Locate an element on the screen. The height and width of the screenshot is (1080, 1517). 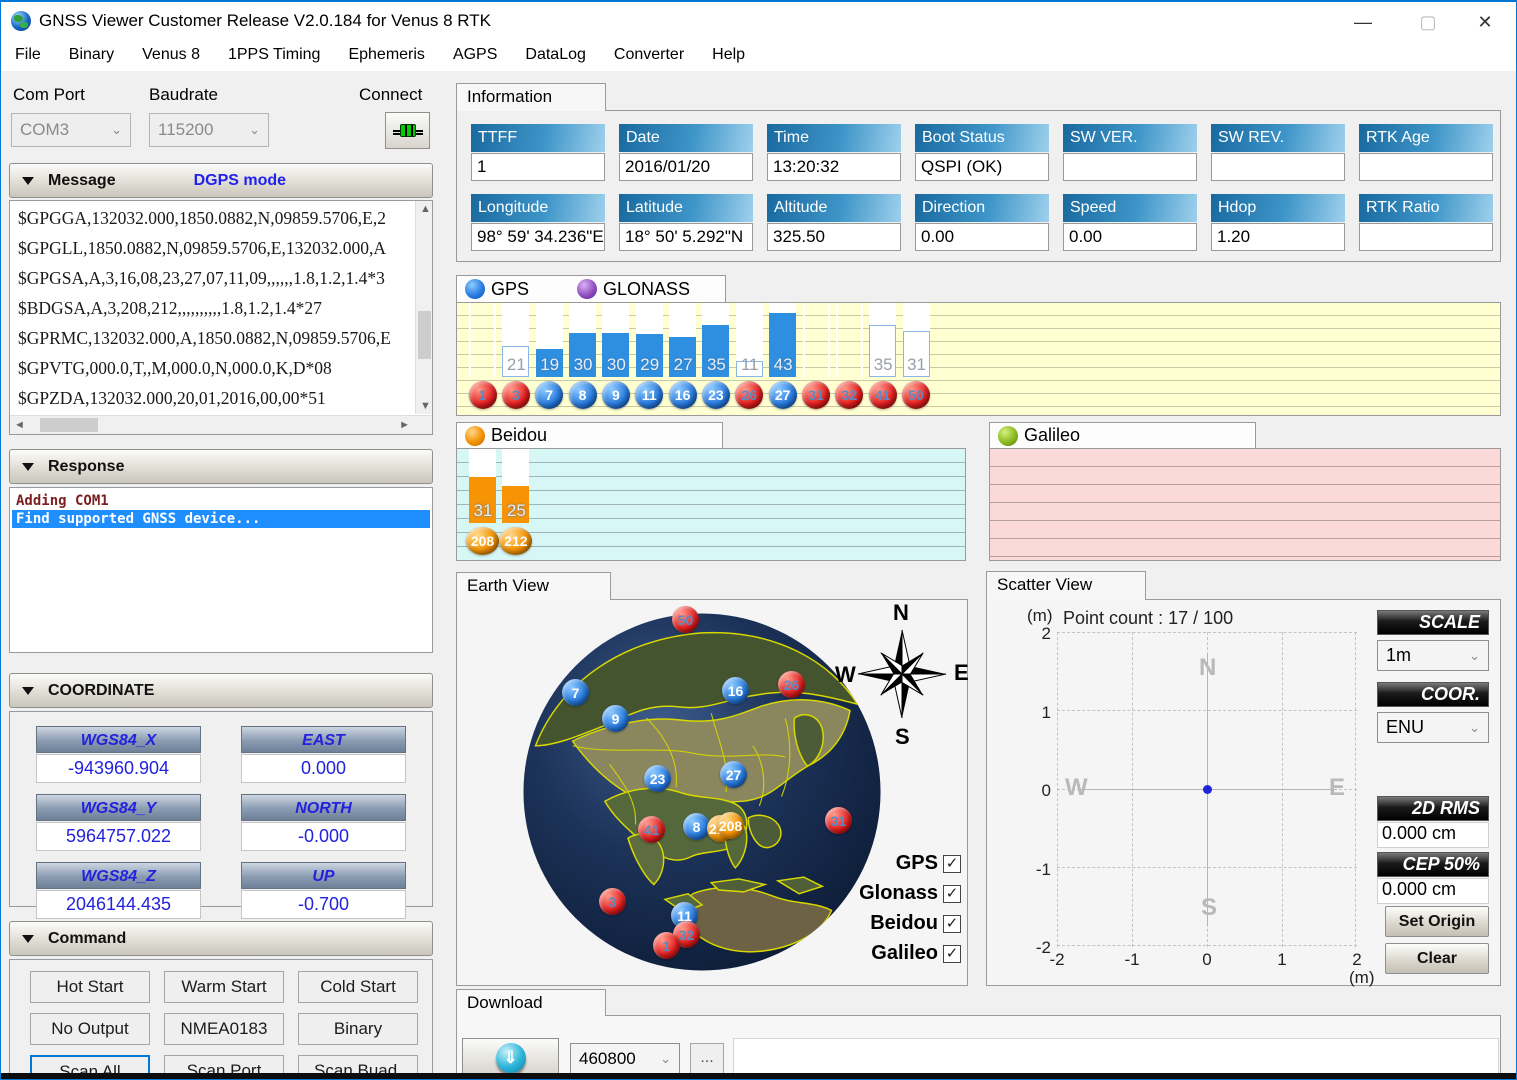
download-baudrate-select: 460800 ⌄ is located at coordinates (625, 1058).